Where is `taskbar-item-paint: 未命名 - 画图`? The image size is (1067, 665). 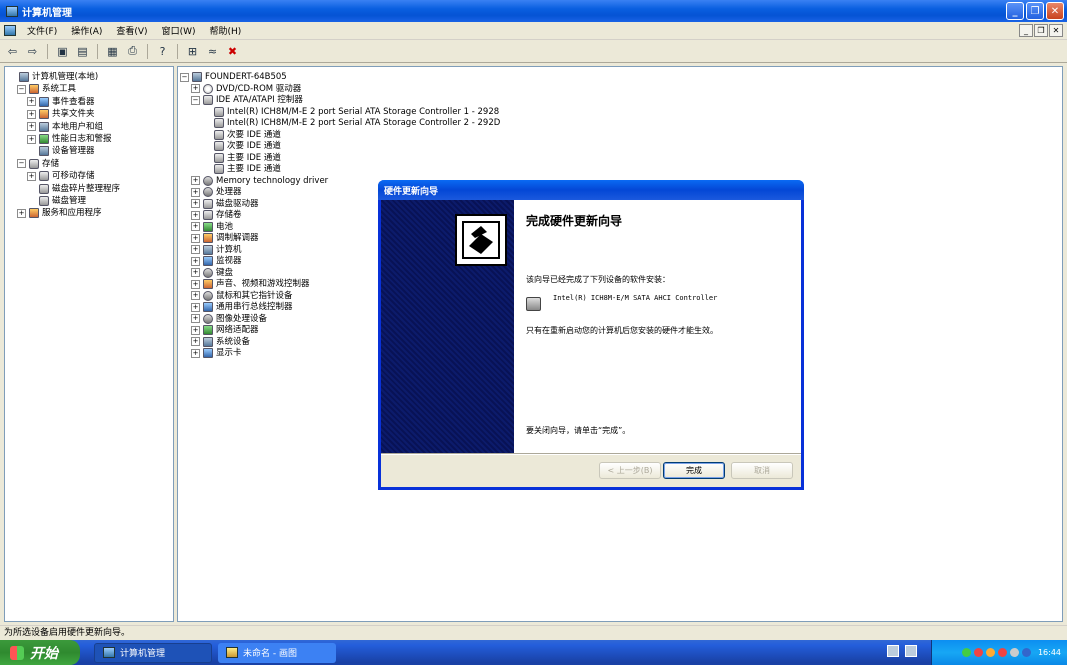 taskbar-item-paint: 未命名 - 画图 is located at coordinates (277, 652).